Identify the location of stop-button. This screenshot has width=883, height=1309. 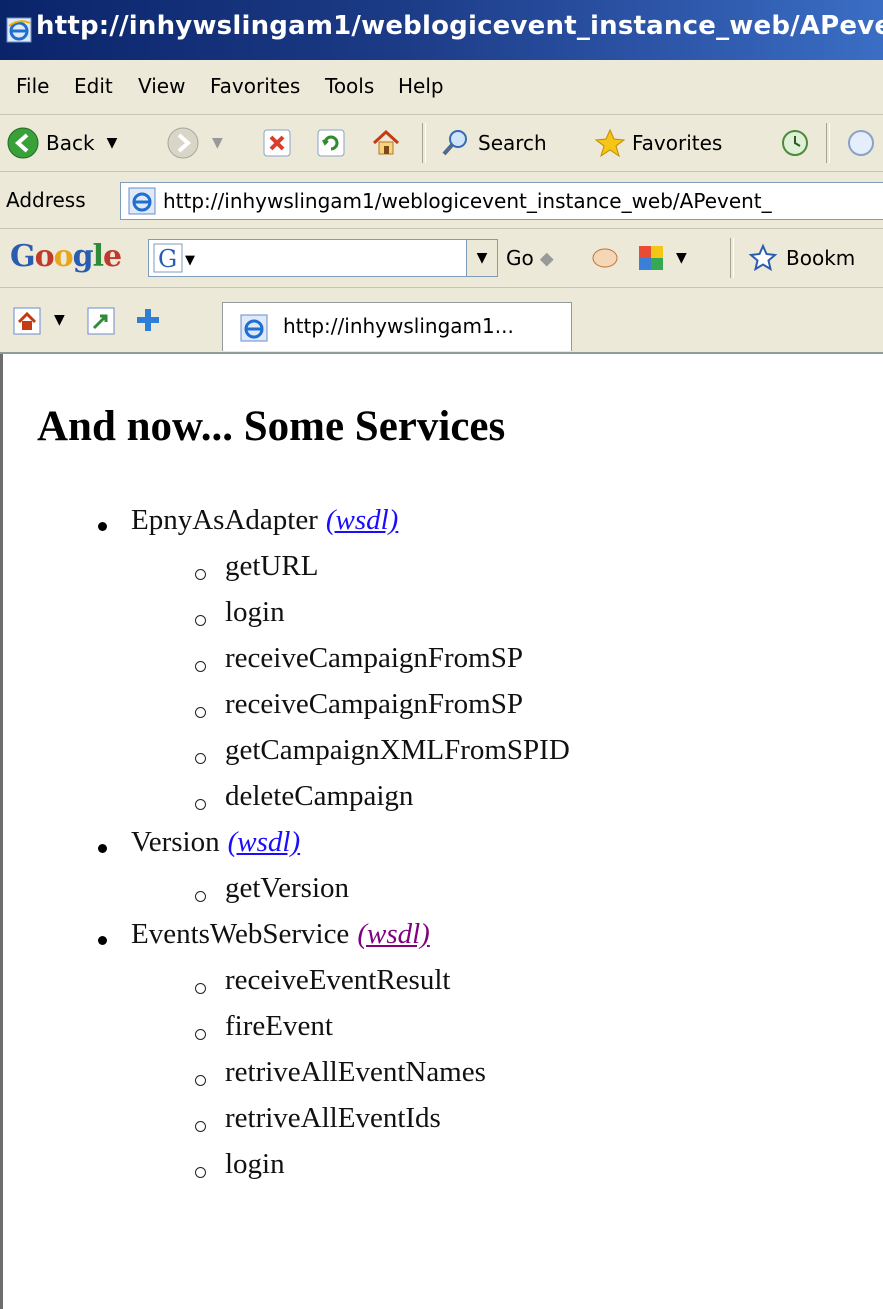
(277, 143).